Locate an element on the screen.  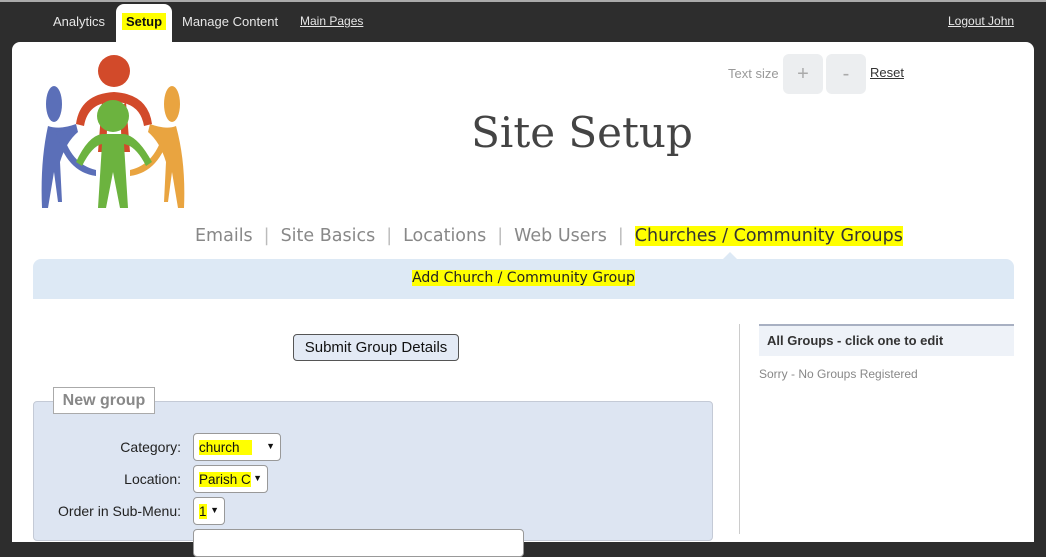
banner-title: Add Church / Community Group is located at coordinates (523, 278).